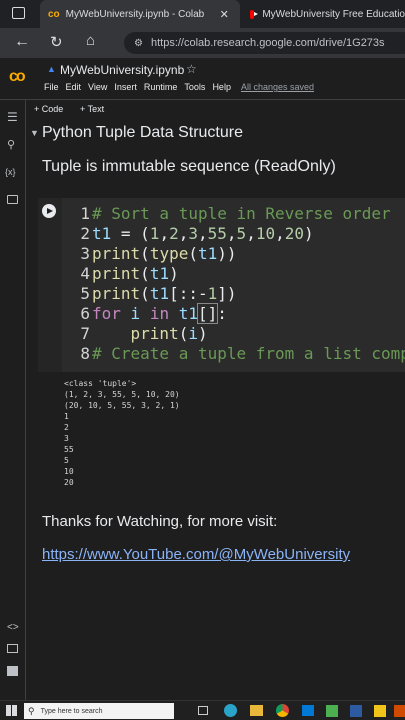  Describe the element at coordinates (12, 117) in the screenshot. I see `toc-icon: ☰` at that location.